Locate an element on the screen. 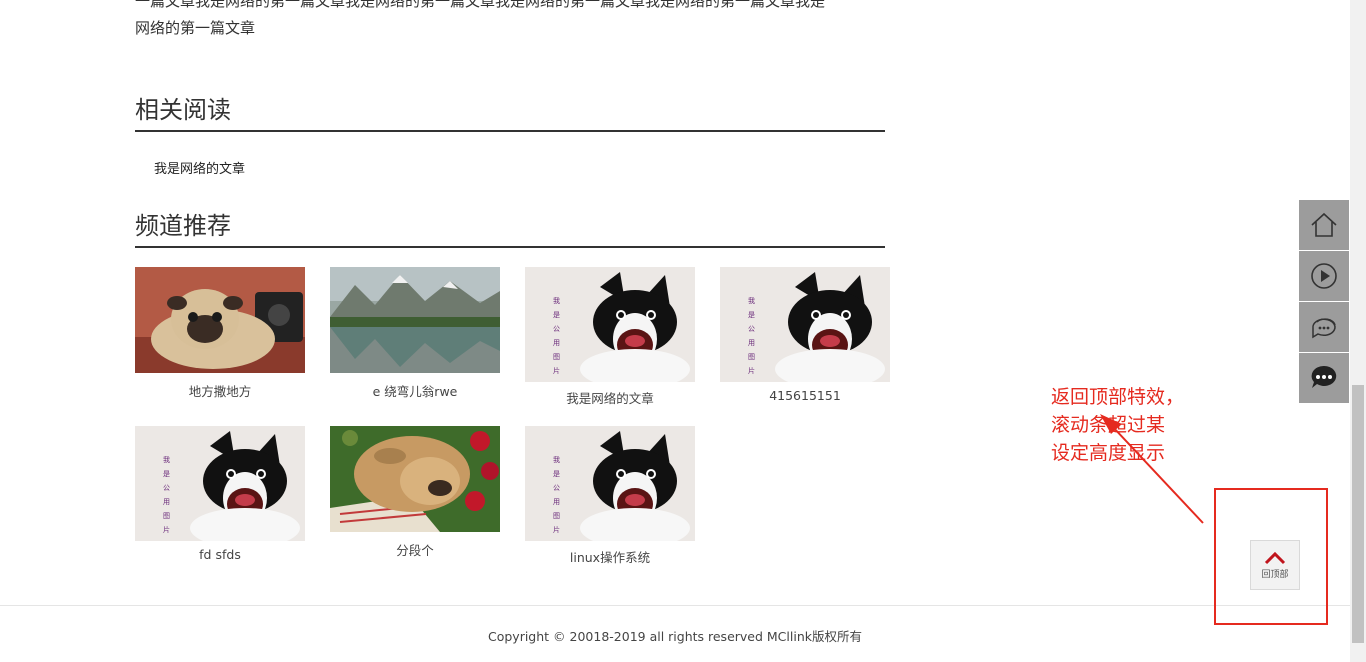 The width and height of the screenshot is (1366, 662). chat-button is located at coordinates (1324, 327).